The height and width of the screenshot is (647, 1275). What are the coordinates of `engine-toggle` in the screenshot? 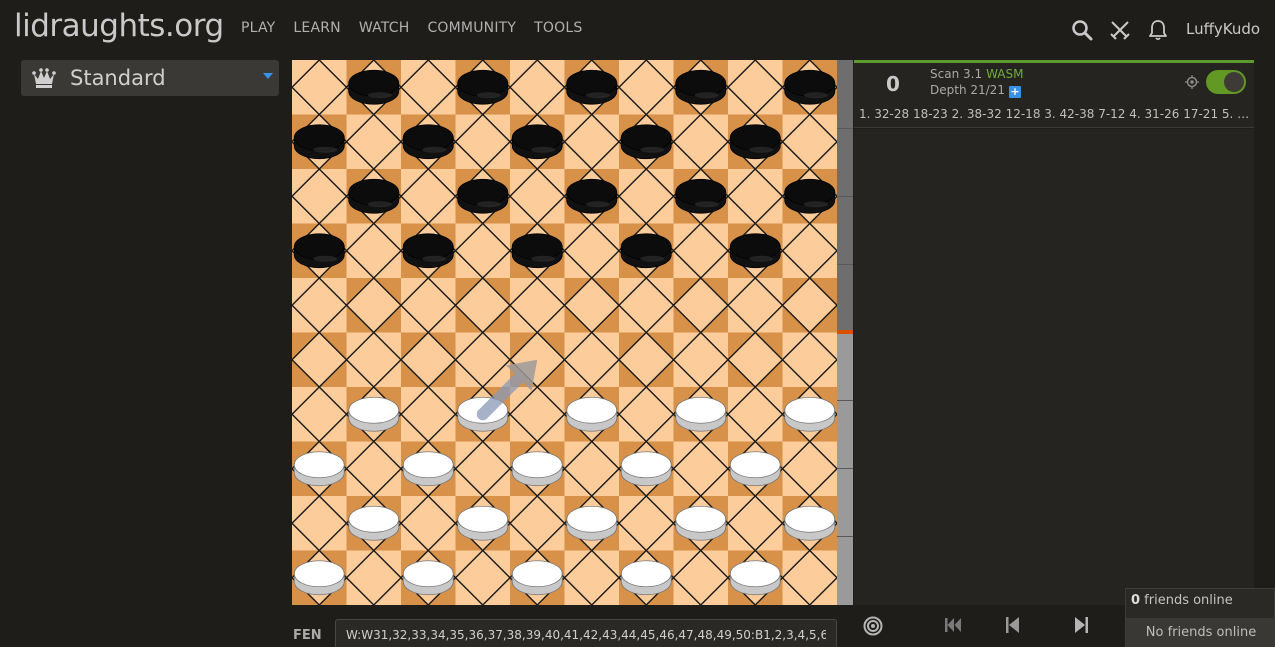 It's located at (1226, 82).